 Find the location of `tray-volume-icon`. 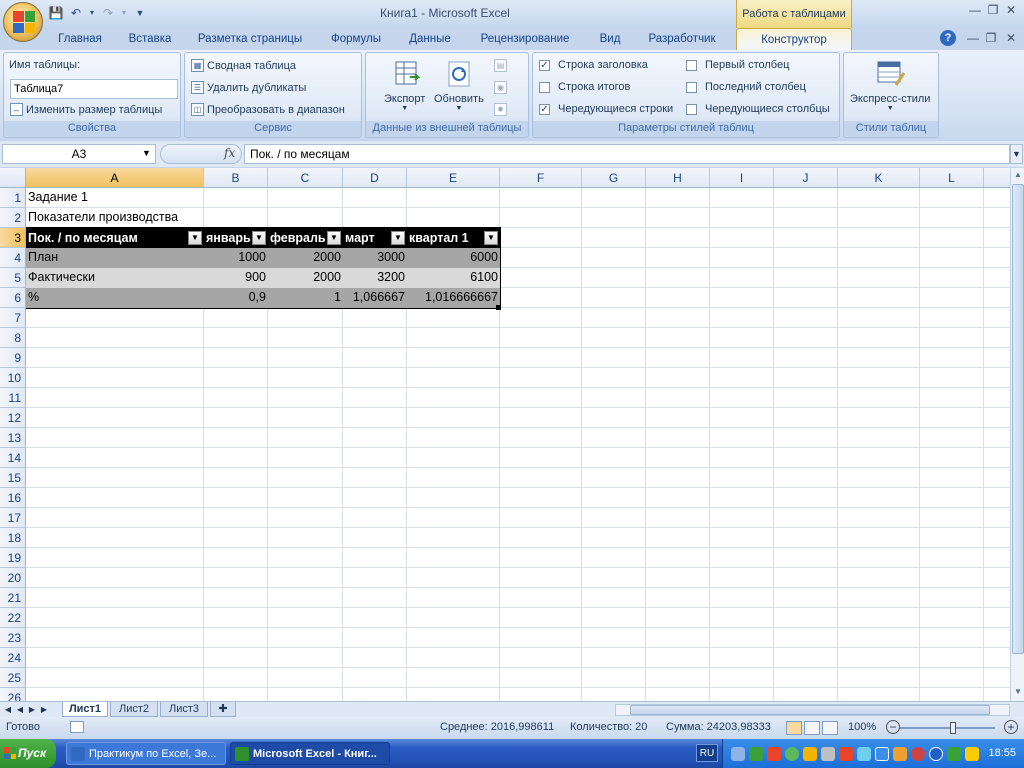

tray-volume-icon is located at coordinates (828, 754).